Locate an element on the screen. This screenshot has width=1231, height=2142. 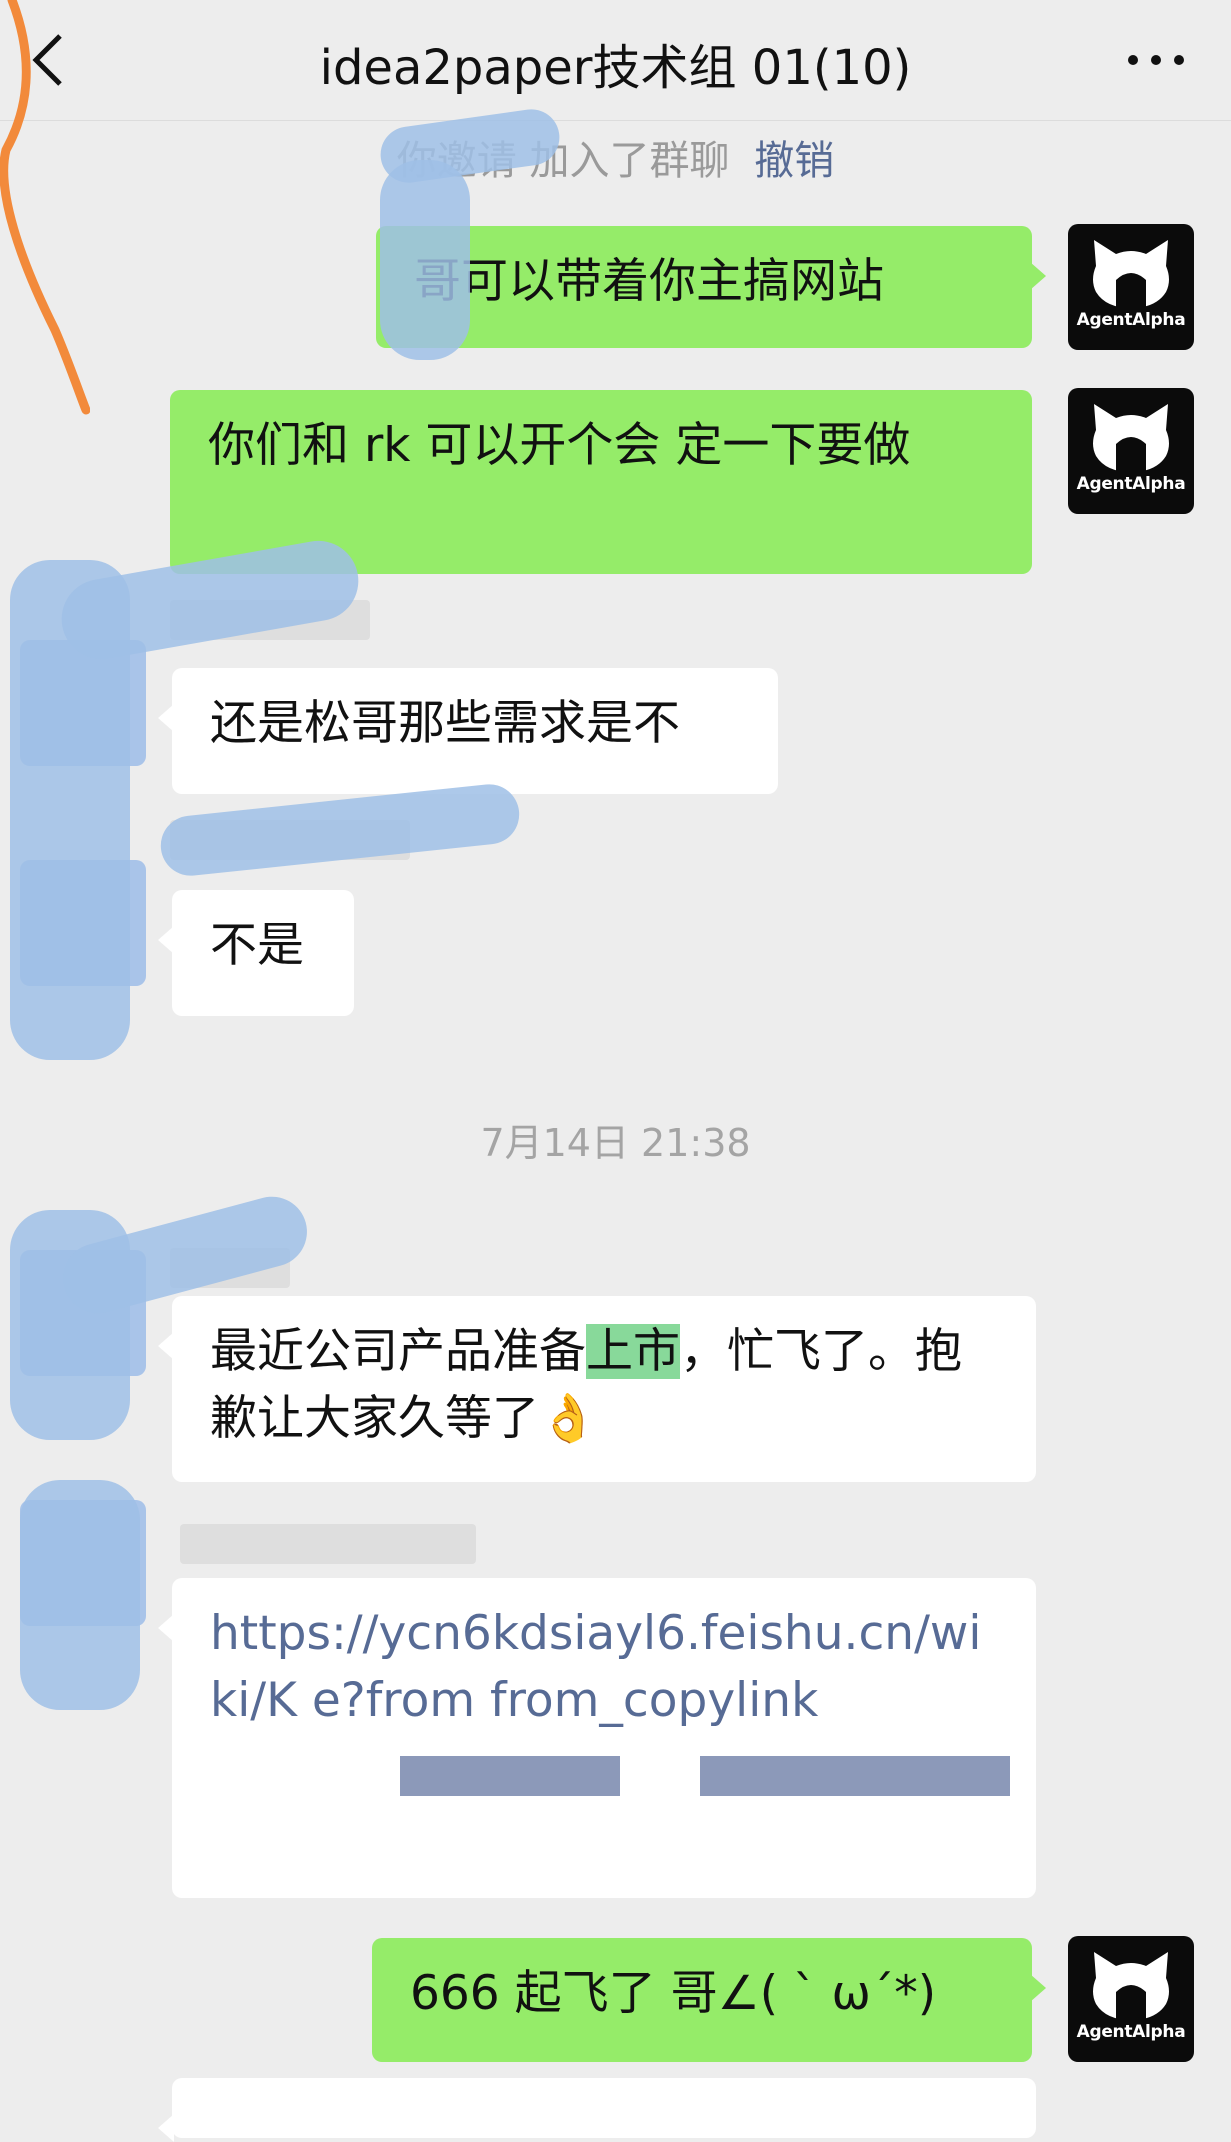
message-bubble-other-partial is located at coordinates (597, 2110).